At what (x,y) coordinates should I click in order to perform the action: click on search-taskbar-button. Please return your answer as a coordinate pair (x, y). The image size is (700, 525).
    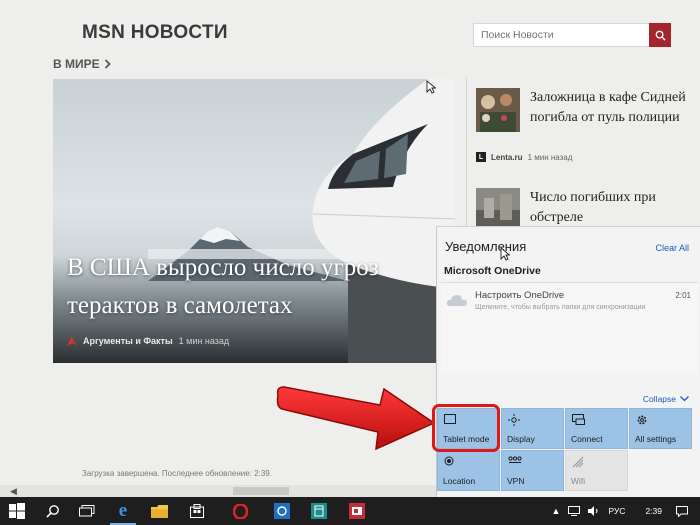
    Looking at the image, I should click on (53, 511).